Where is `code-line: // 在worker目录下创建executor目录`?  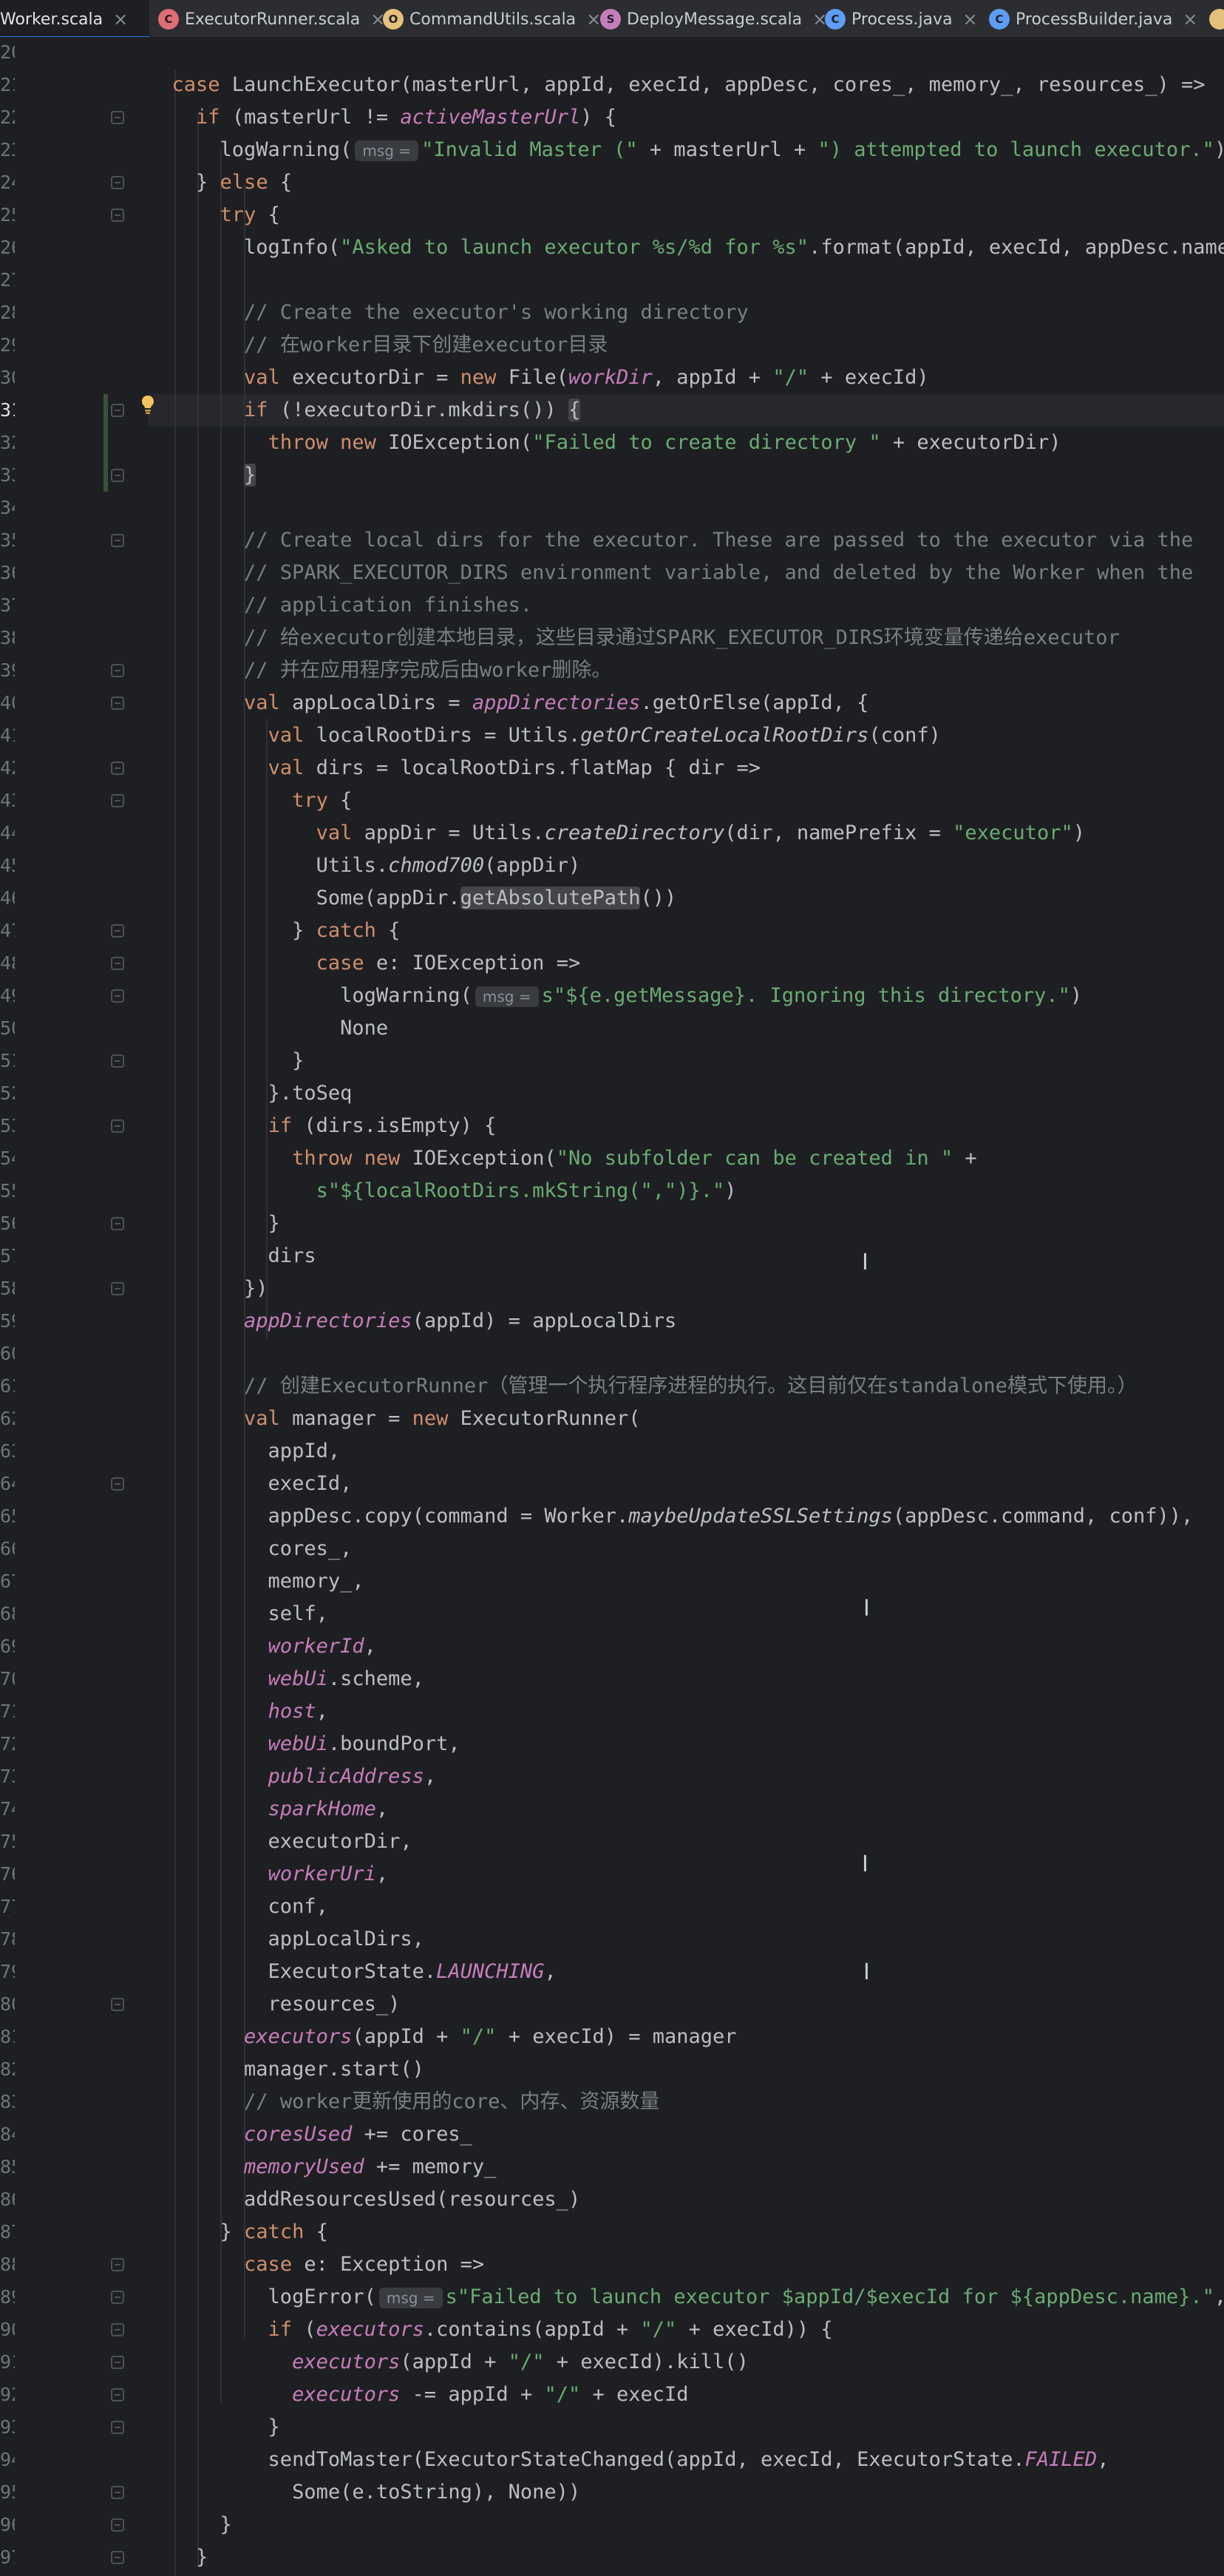
code-line: // 在worker目录下创建executor目录 is located at coordinates (378, 345).